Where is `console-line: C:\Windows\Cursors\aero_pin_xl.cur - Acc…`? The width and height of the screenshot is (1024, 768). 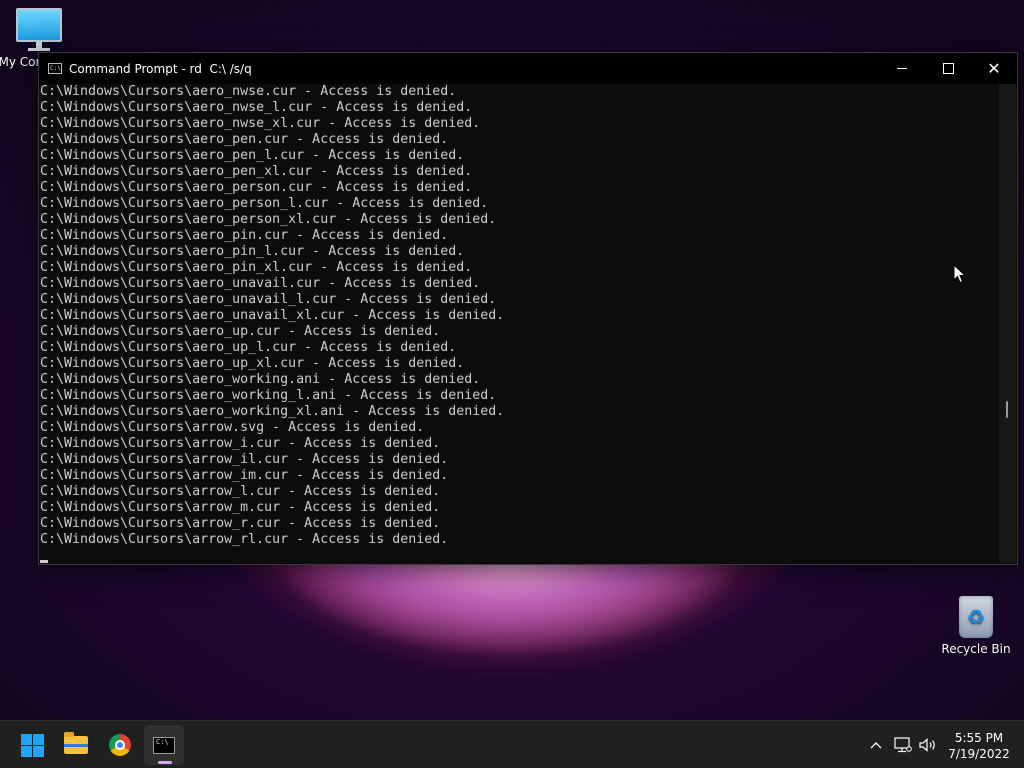 console-line: C:\Windows\Cursors\aero_pin_xl.cur - Acc… is located at coordinates (256, 267).